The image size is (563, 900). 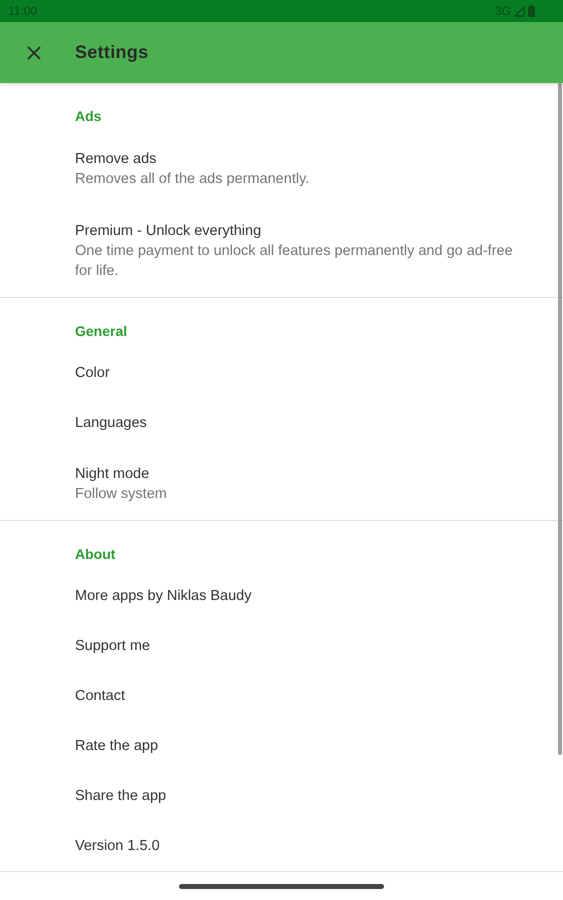 I want to click on item-summary: Removes all of the ads permanently., so click(x=192, y=179).